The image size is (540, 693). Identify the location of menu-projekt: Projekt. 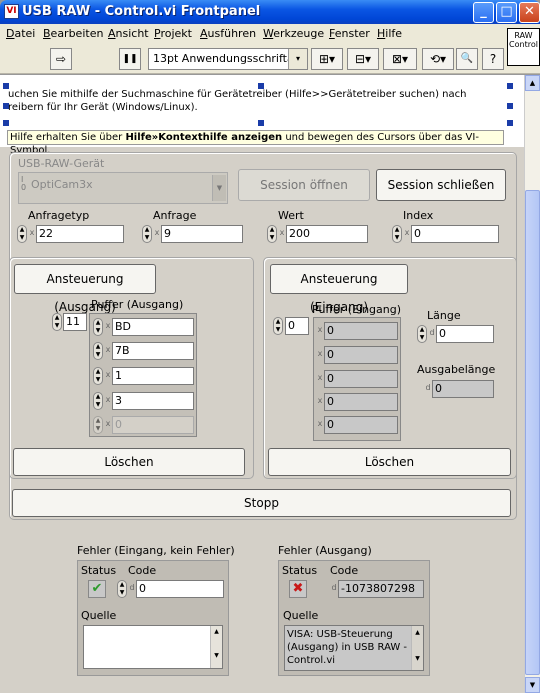
(173, 33).